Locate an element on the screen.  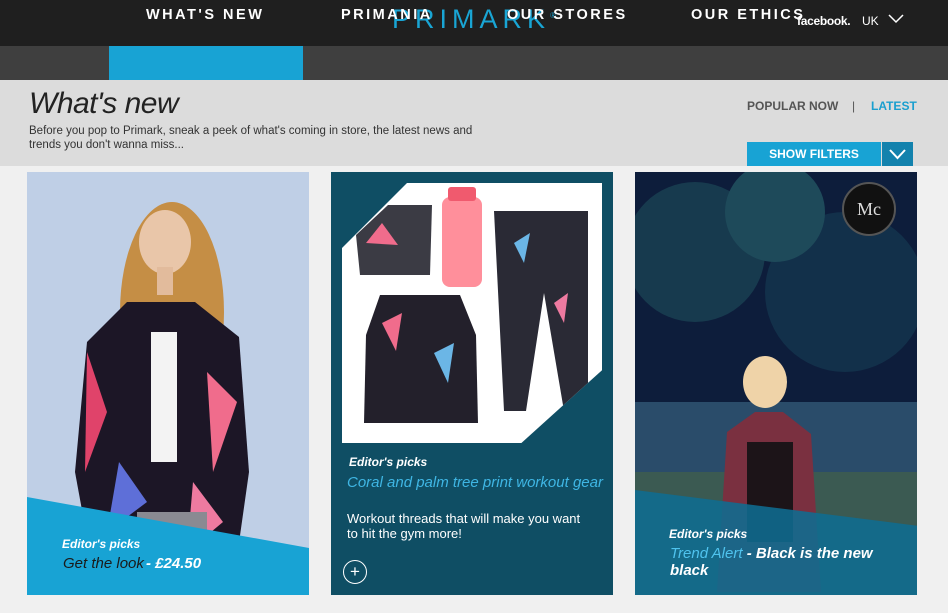
sort-latest: LATEST is located at coordinates (894, 106).